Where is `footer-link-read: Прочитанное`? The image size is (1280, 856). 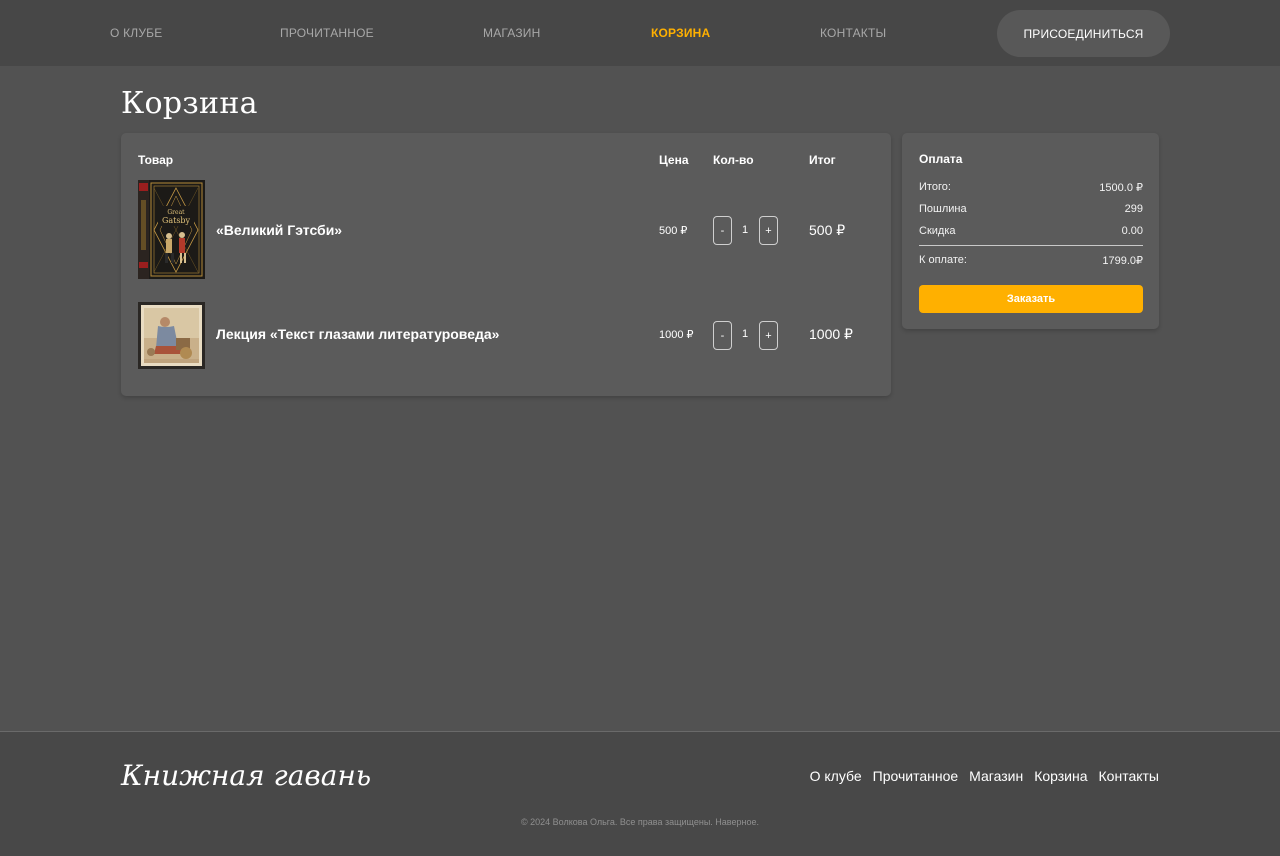 footer-link-read: Прочитанное is located at coordinates (916, 776).